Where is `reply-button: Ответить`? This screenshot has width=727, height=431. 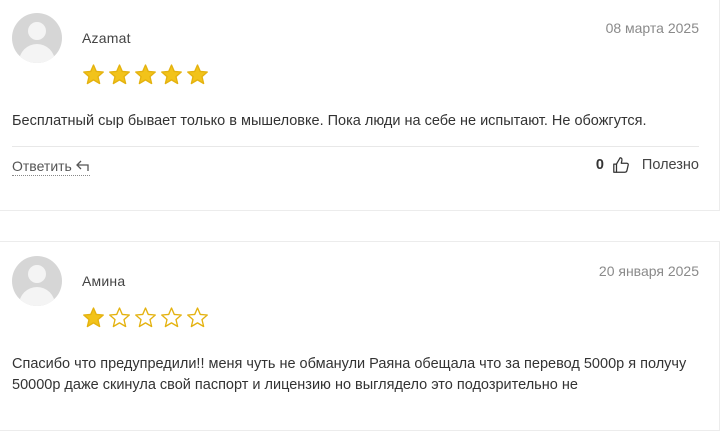 reply-button: Ответить is located at coordinates (51, 167).